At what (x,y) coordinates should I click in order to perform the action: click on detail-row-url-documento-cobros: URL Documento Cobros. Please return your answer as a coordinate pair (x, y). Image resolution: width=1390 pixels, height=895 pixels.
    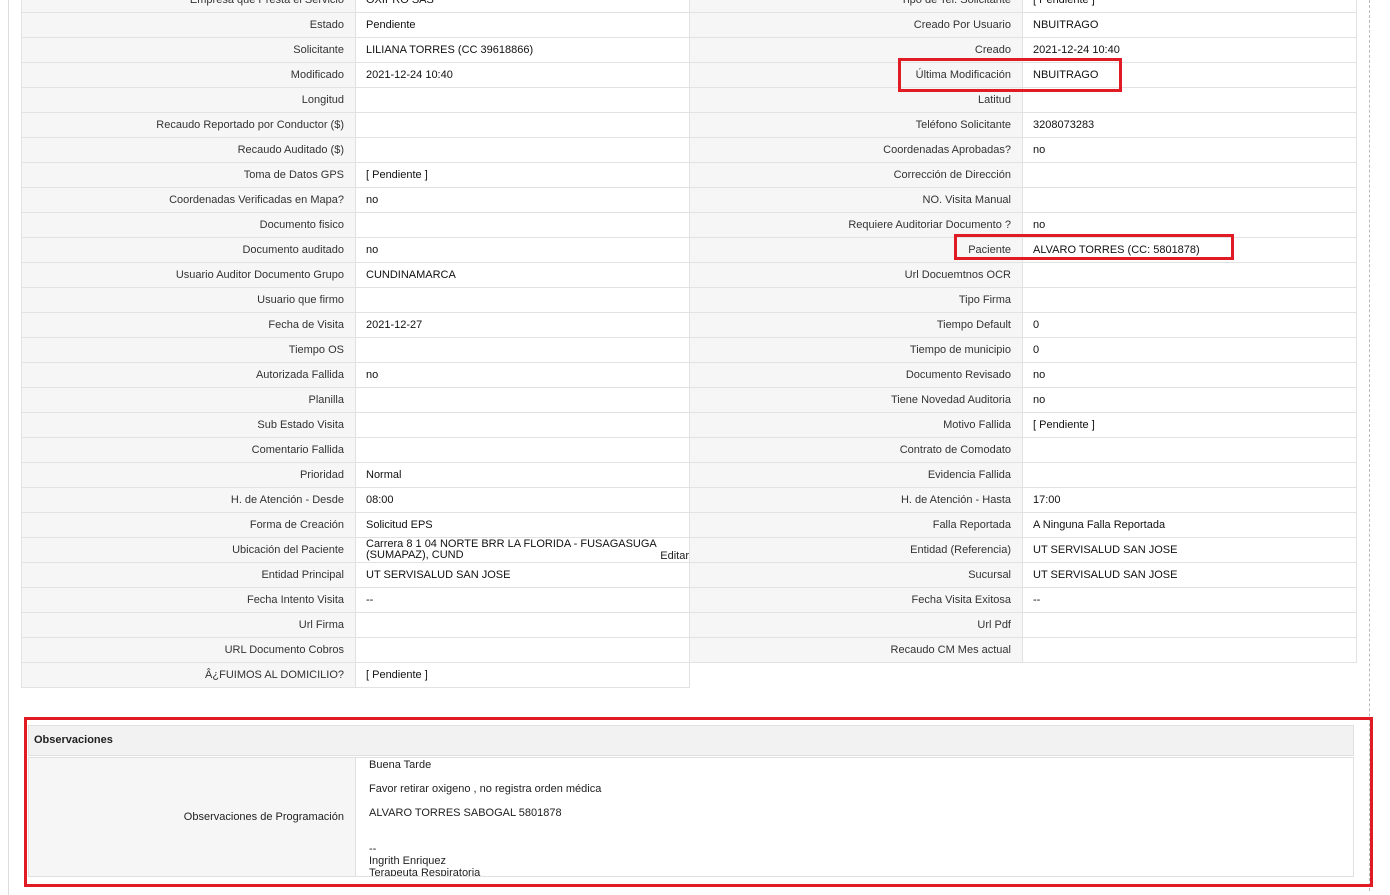
    Looking at the image, I should click on (355, 650).